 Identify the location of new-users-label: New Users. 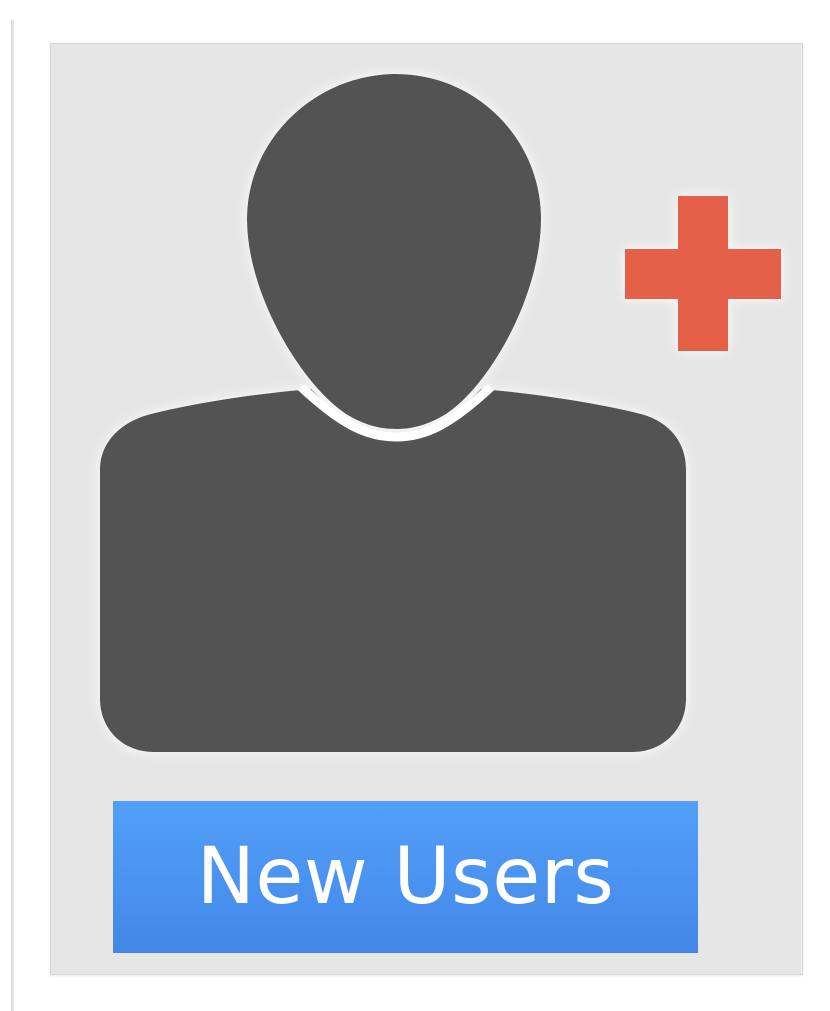
(405, 877).